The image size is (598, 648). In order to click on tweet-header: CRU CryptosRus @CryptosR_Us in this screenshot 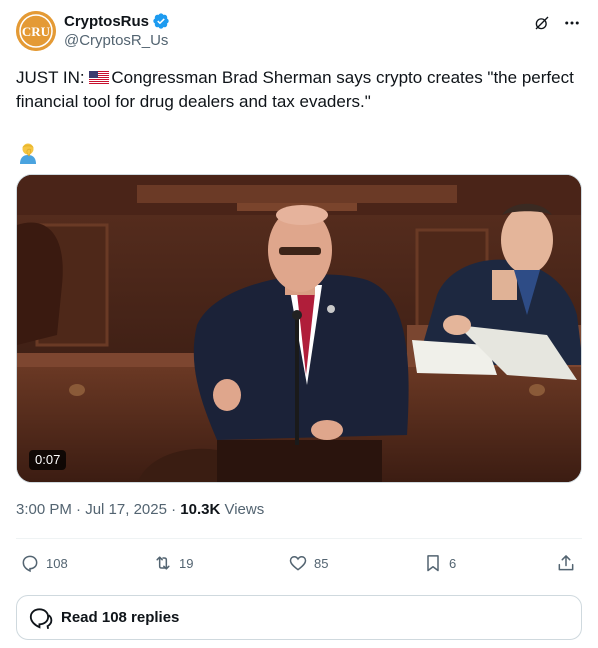, I will do `click(299, 33)`.